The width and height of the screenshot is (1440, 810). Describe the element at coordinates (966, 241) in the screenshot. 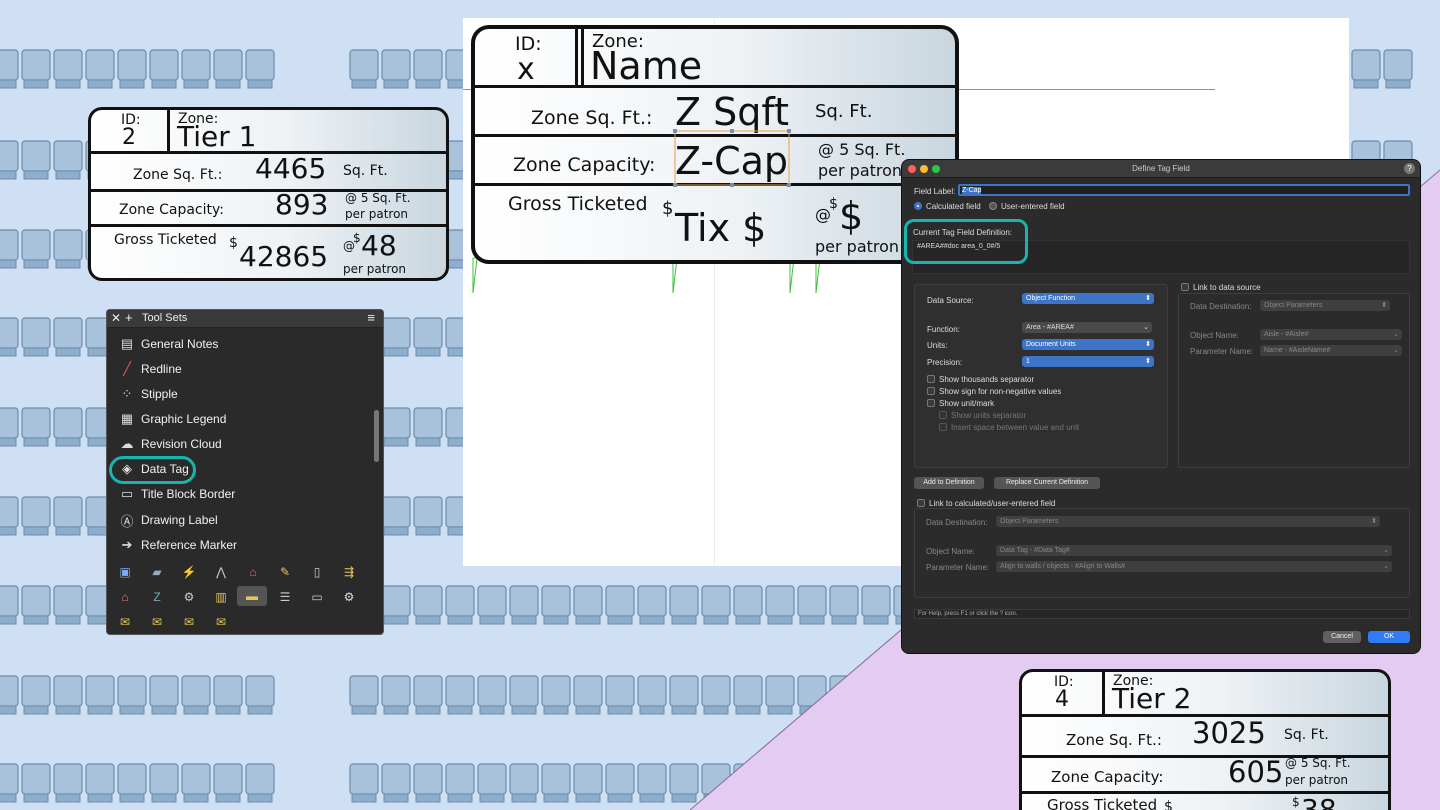

I see `definition-highlight` at that location.